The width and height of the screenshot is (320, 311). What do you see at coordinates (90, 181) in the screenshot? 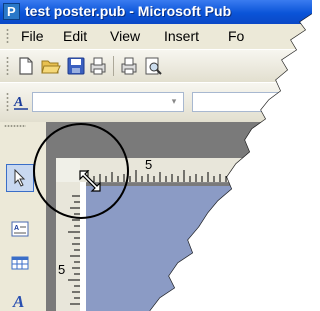
I see `resize-cursor-icon` at bounding box center [90, 181].